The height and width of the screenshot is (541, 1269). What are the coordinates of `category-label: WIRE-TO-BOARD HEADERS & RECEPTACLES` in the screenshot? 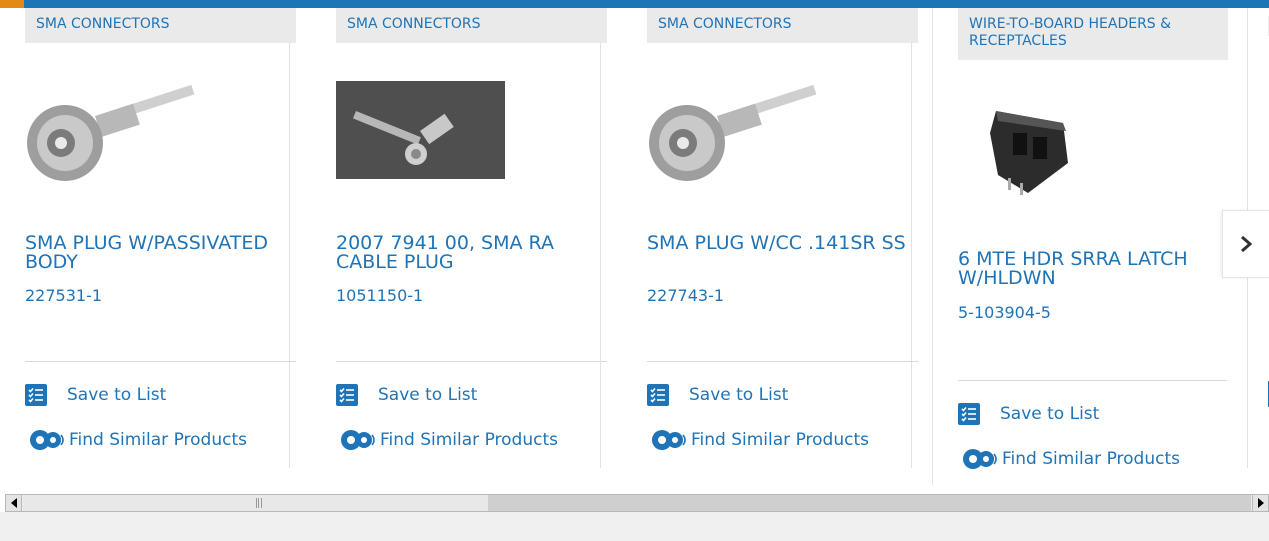 It's located at (1093, 34).